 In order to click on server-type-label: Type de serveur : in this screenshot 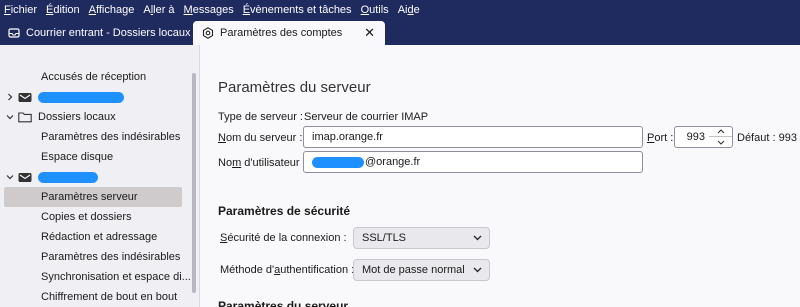, I will do `click(260, 117)`.